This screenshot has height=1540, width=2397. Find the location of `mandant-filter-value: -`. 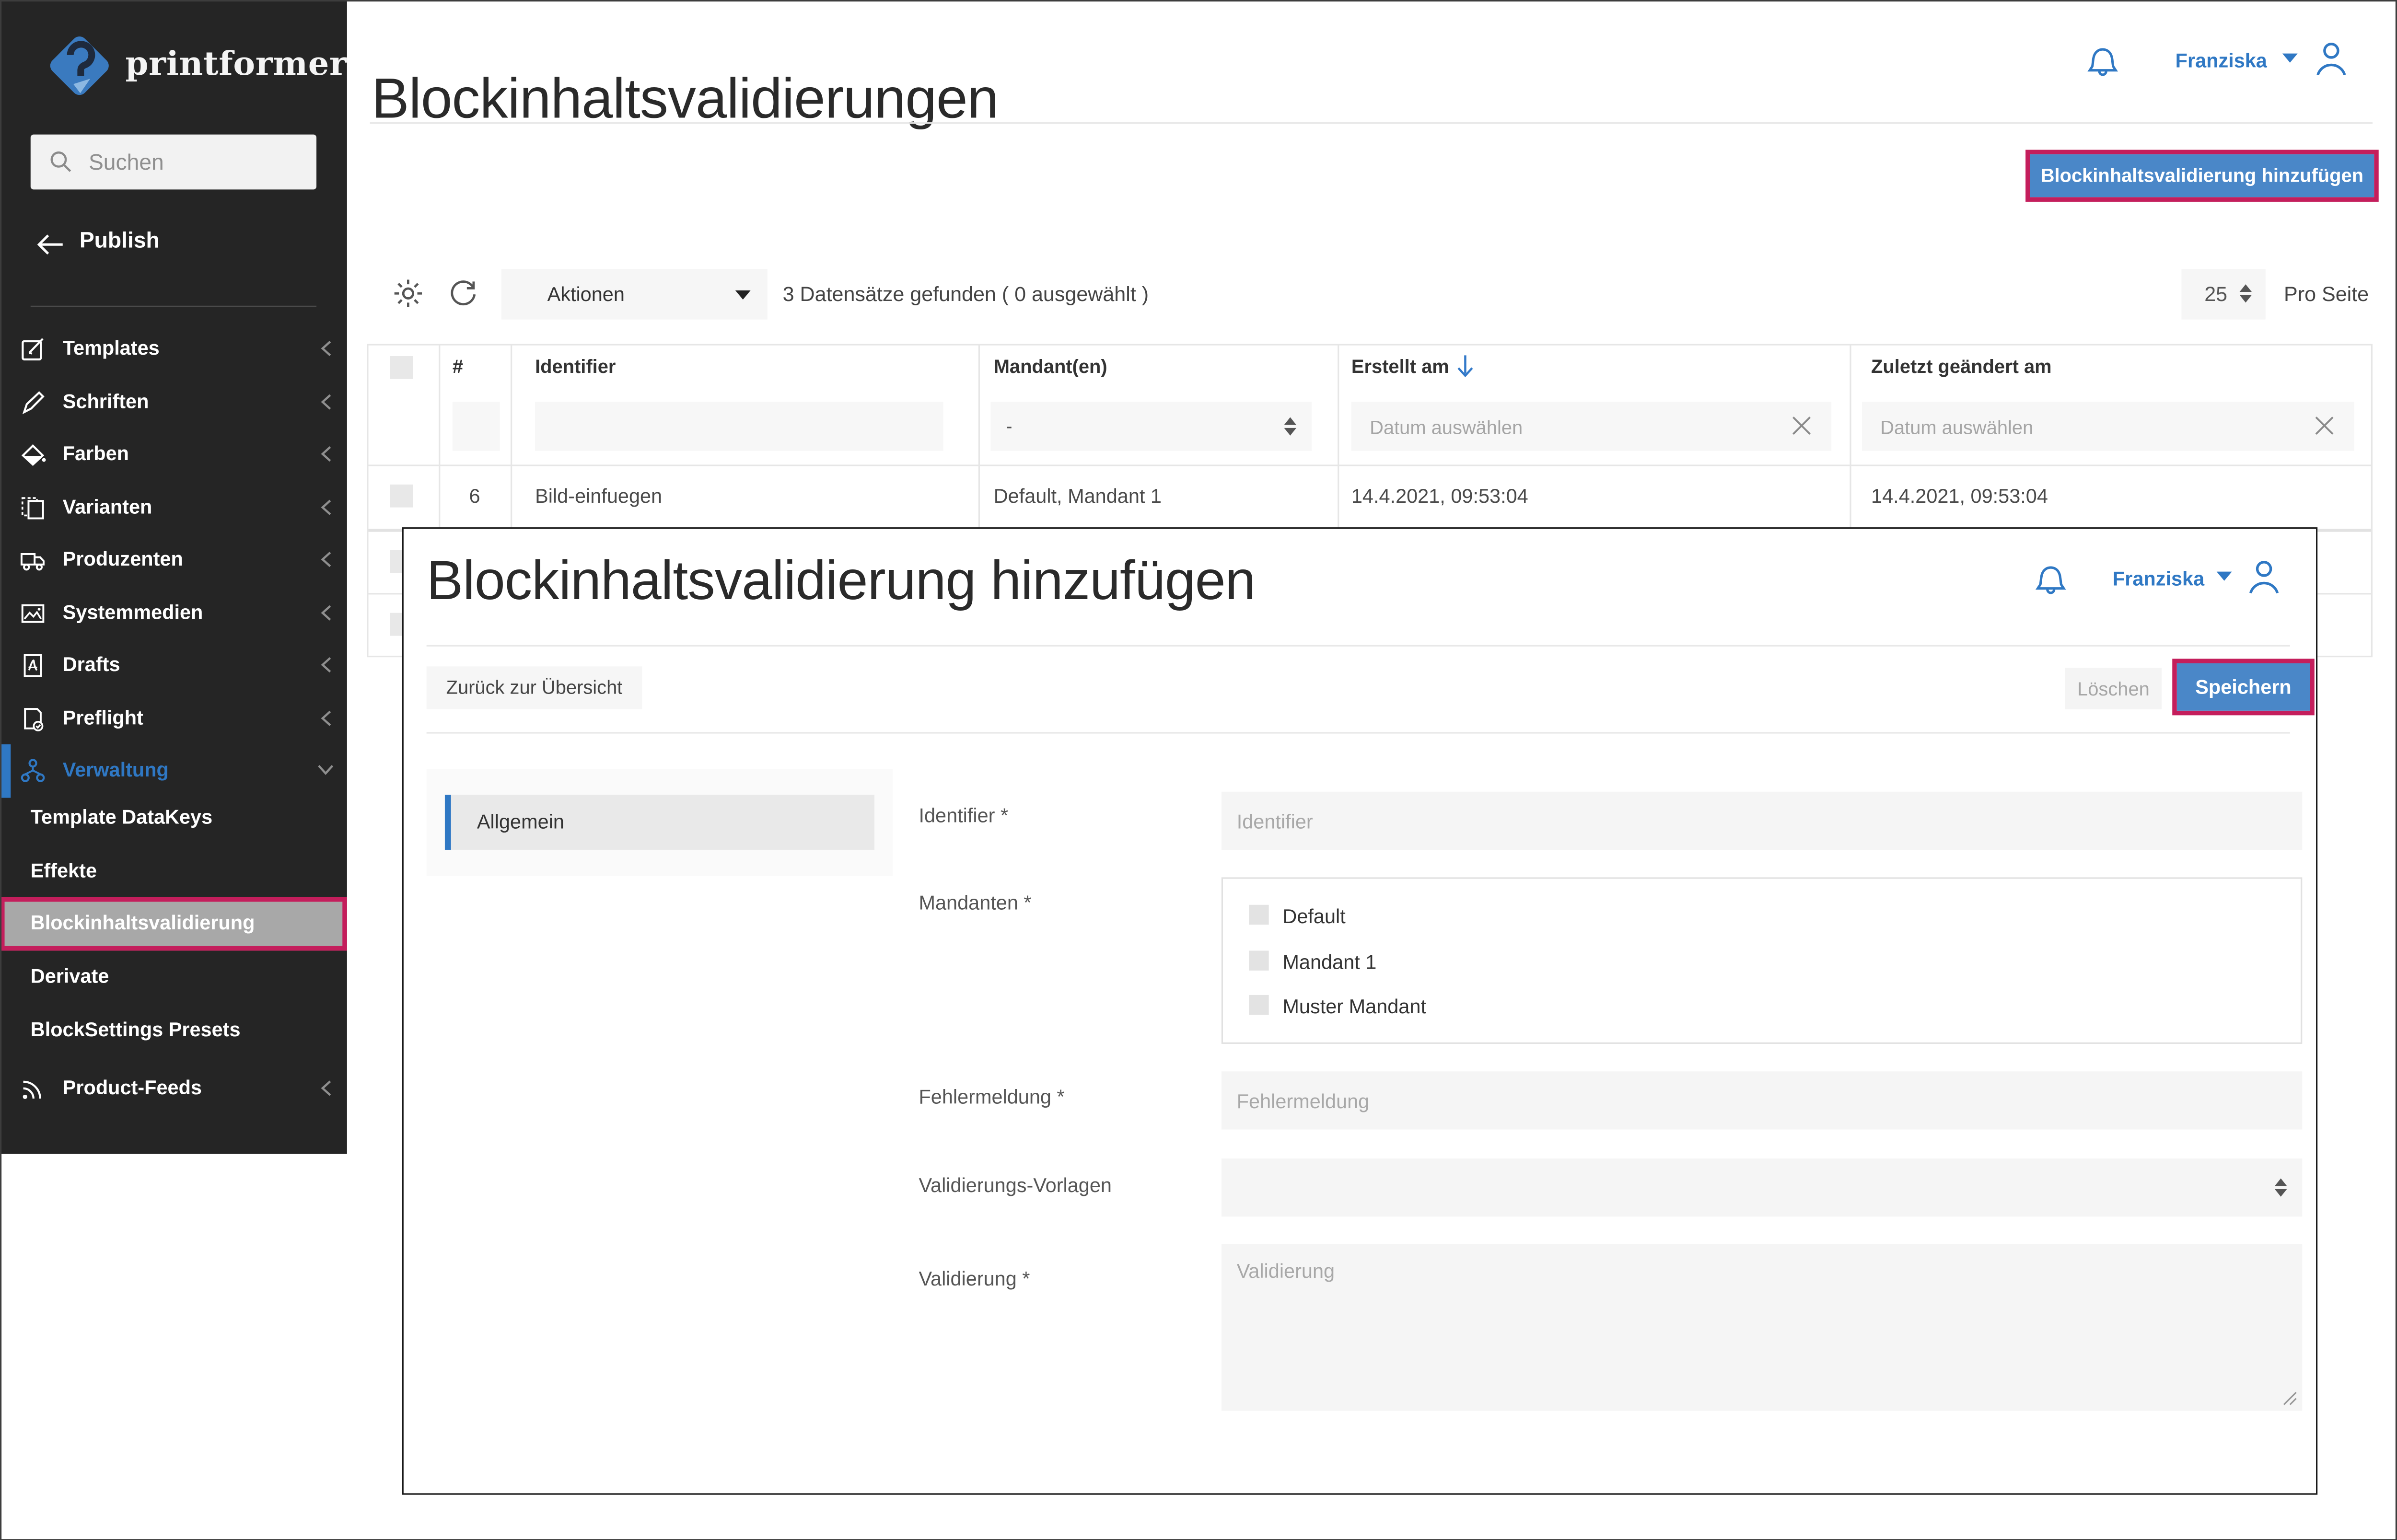

mandant-filter-value: - is located at coordinates (1009, 426).